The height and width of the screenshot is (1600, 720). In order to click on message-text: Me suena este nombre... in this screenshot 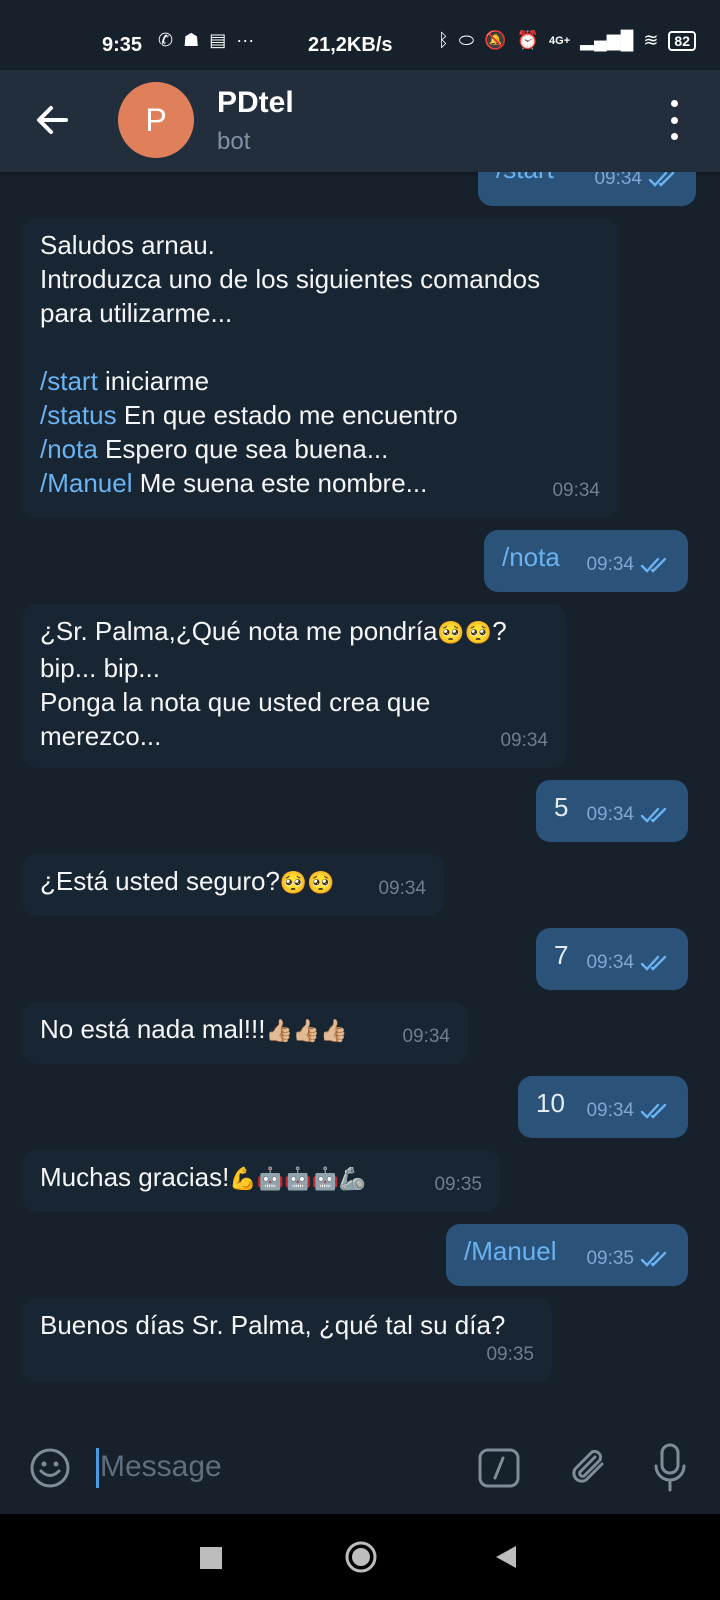, I will do `click(280, 483)`.